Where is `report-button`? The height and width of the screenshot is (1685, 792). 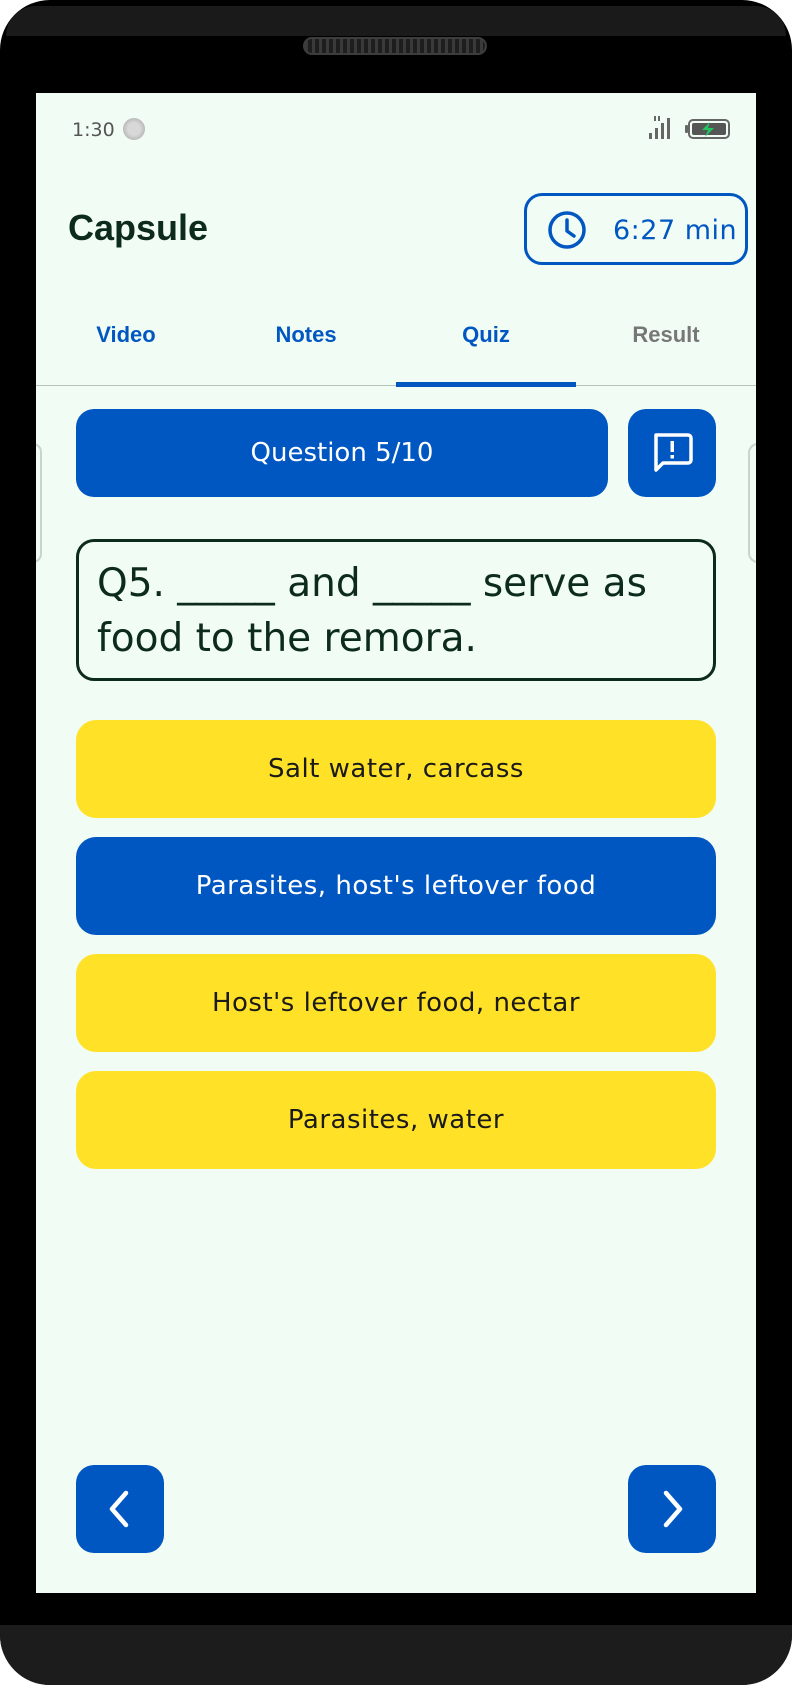
report-button is located at coordinates (672, 453).